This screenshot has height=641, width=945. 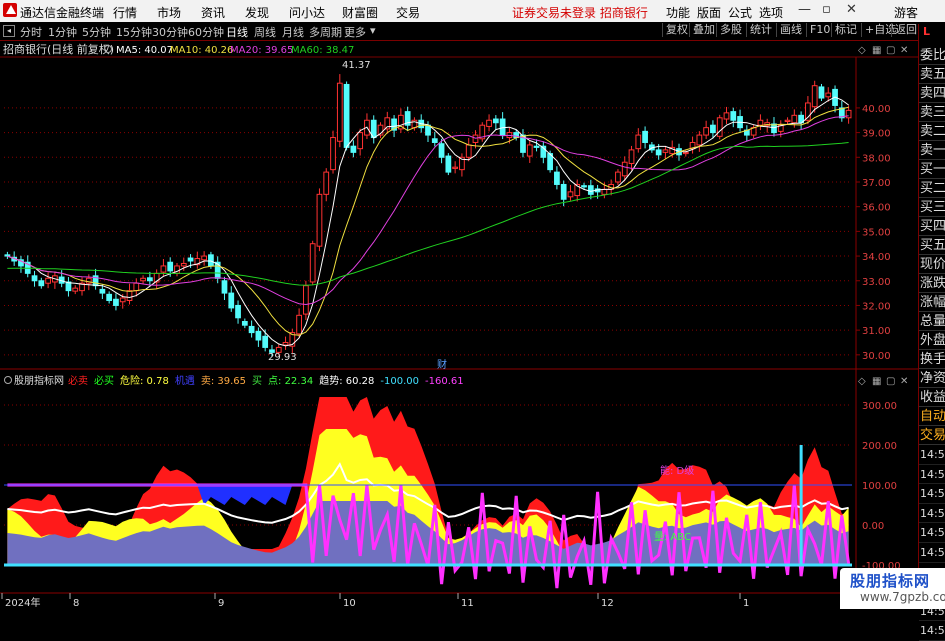 What do you see at coordinates (862, 50) in the screenshot?
I see `zoom-out-icon: ◇` at bounding box center [862, 50].